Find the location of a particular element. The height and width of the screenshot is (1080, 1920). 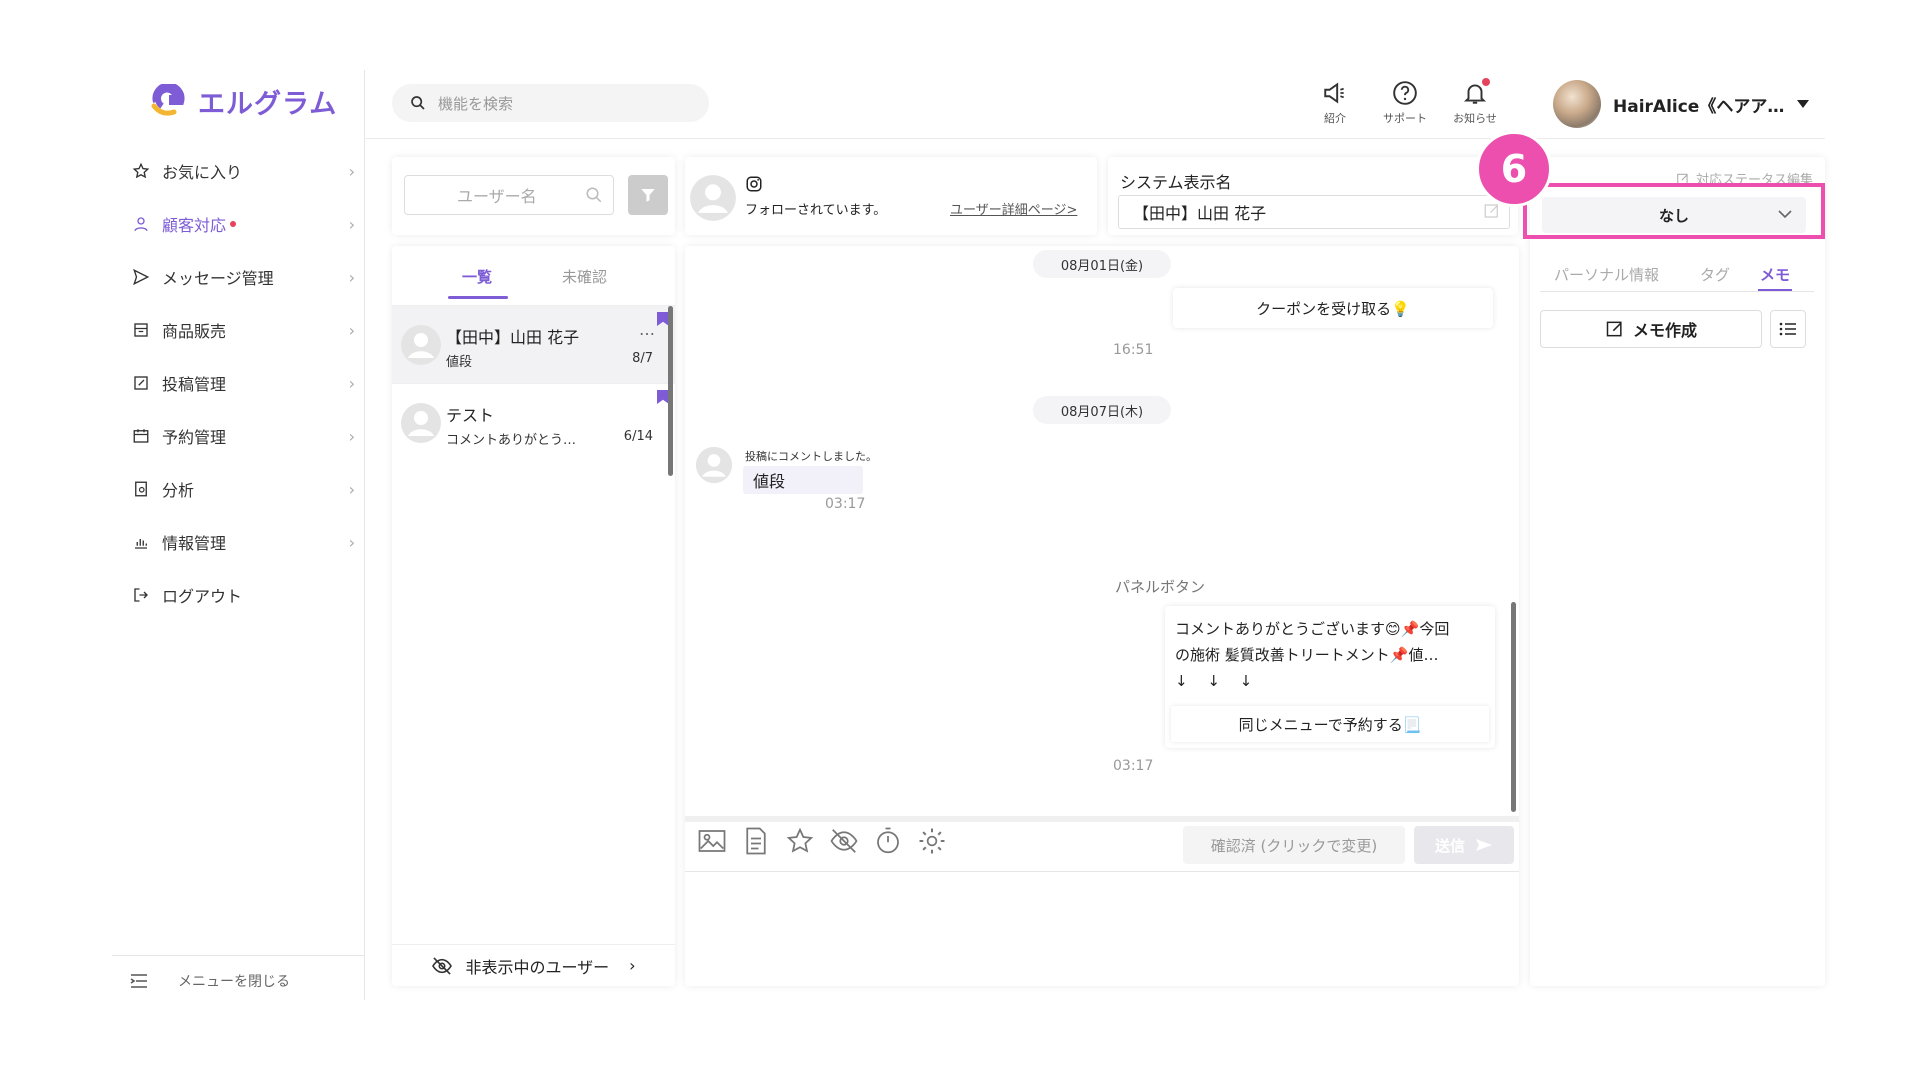

list-item: テスト コメントありがとう… 6/14 is located at coordinates (533, 422).